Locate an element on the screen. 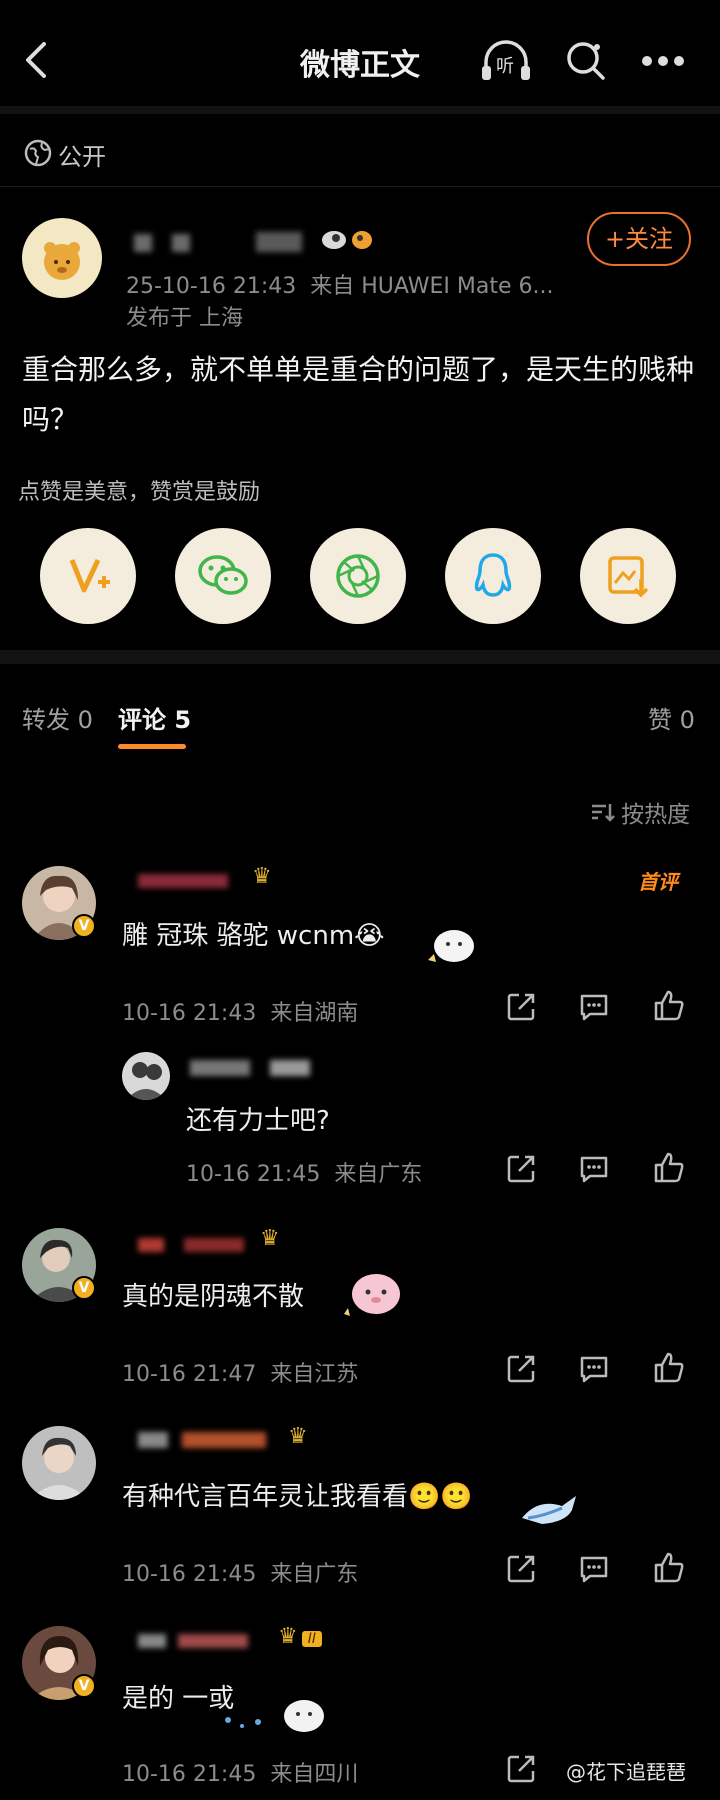  reply-source: 来自广东 is located at coordinates (378, 1174).